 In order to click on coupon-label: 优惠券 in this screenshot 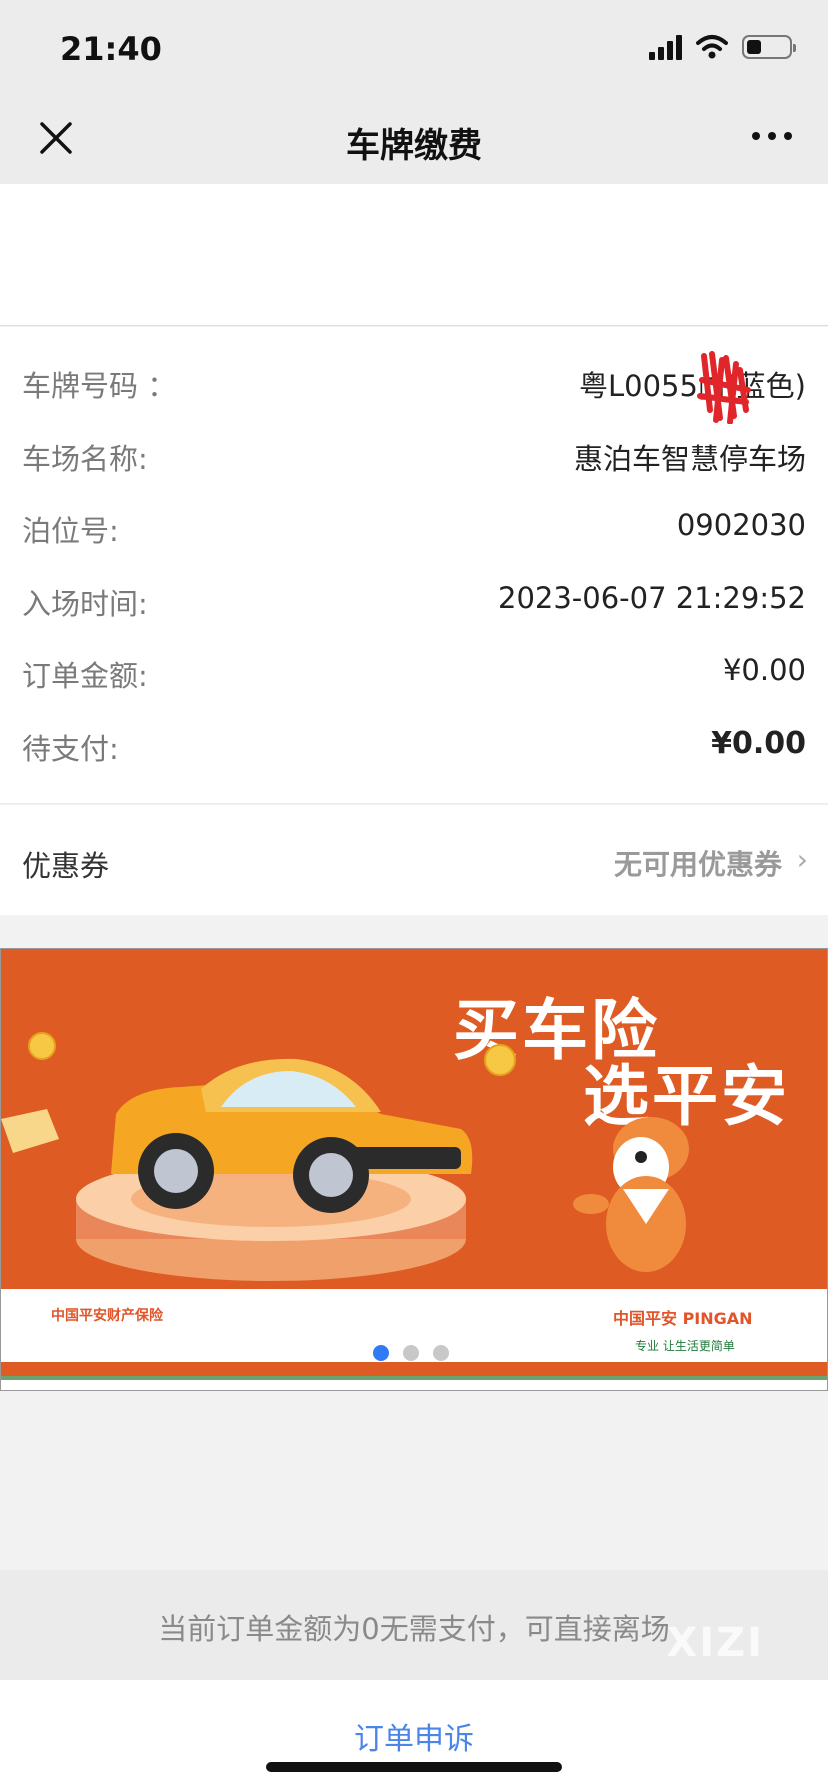, I will do `click(66, 866)`.